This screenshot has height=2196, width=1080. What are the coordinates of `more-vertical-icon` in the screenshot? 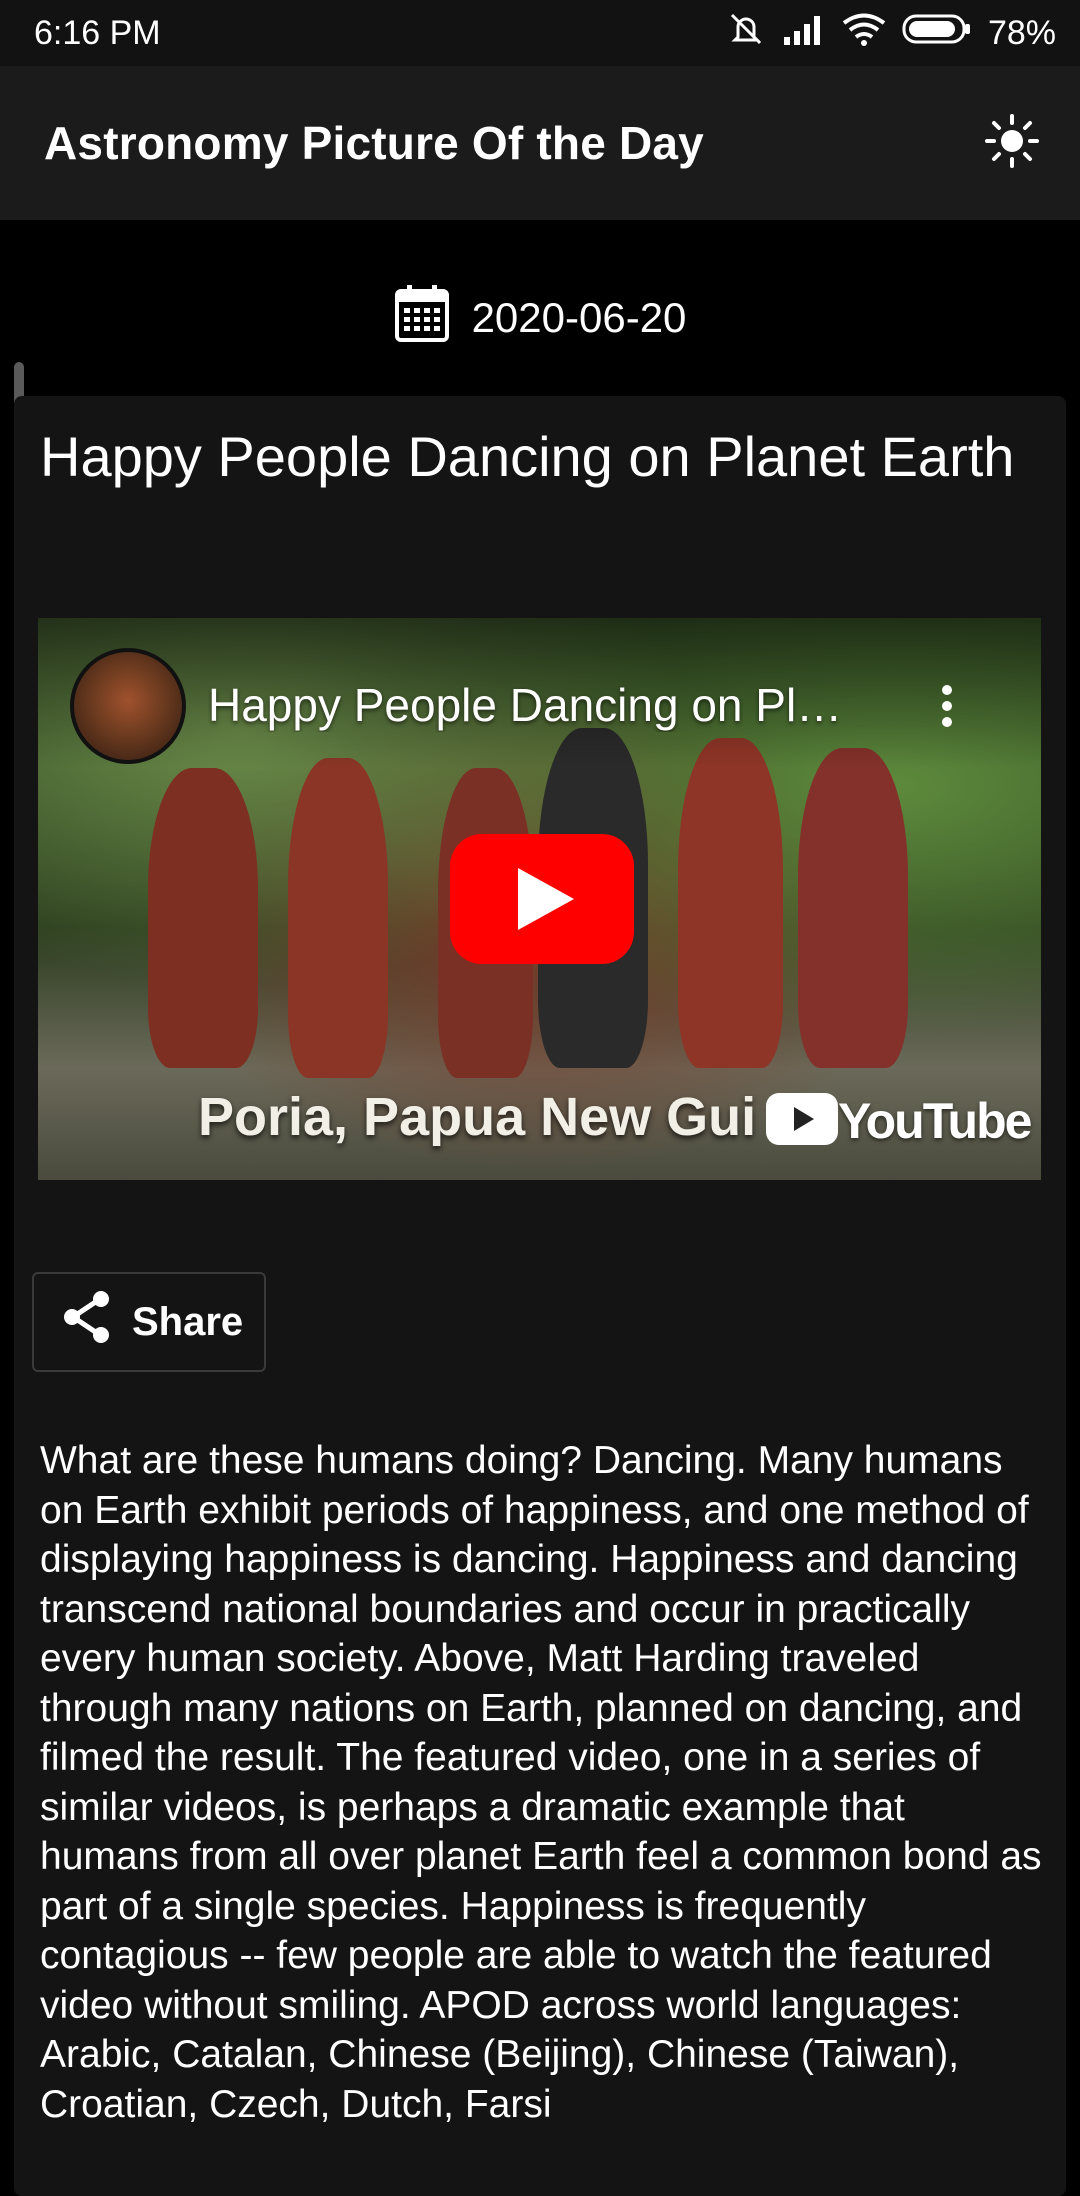 It's located at (947, 706).